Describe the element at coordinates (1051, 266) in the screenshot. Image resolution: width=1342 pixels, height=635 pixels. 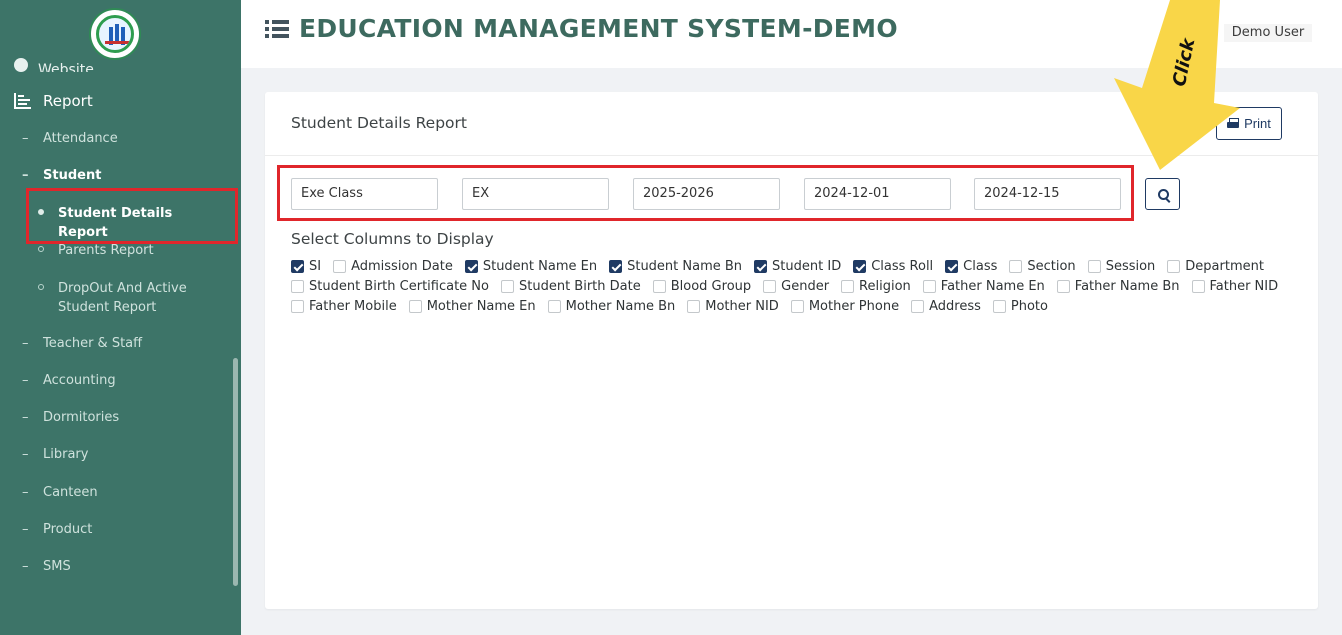
I see `column-label: Section` at that location.